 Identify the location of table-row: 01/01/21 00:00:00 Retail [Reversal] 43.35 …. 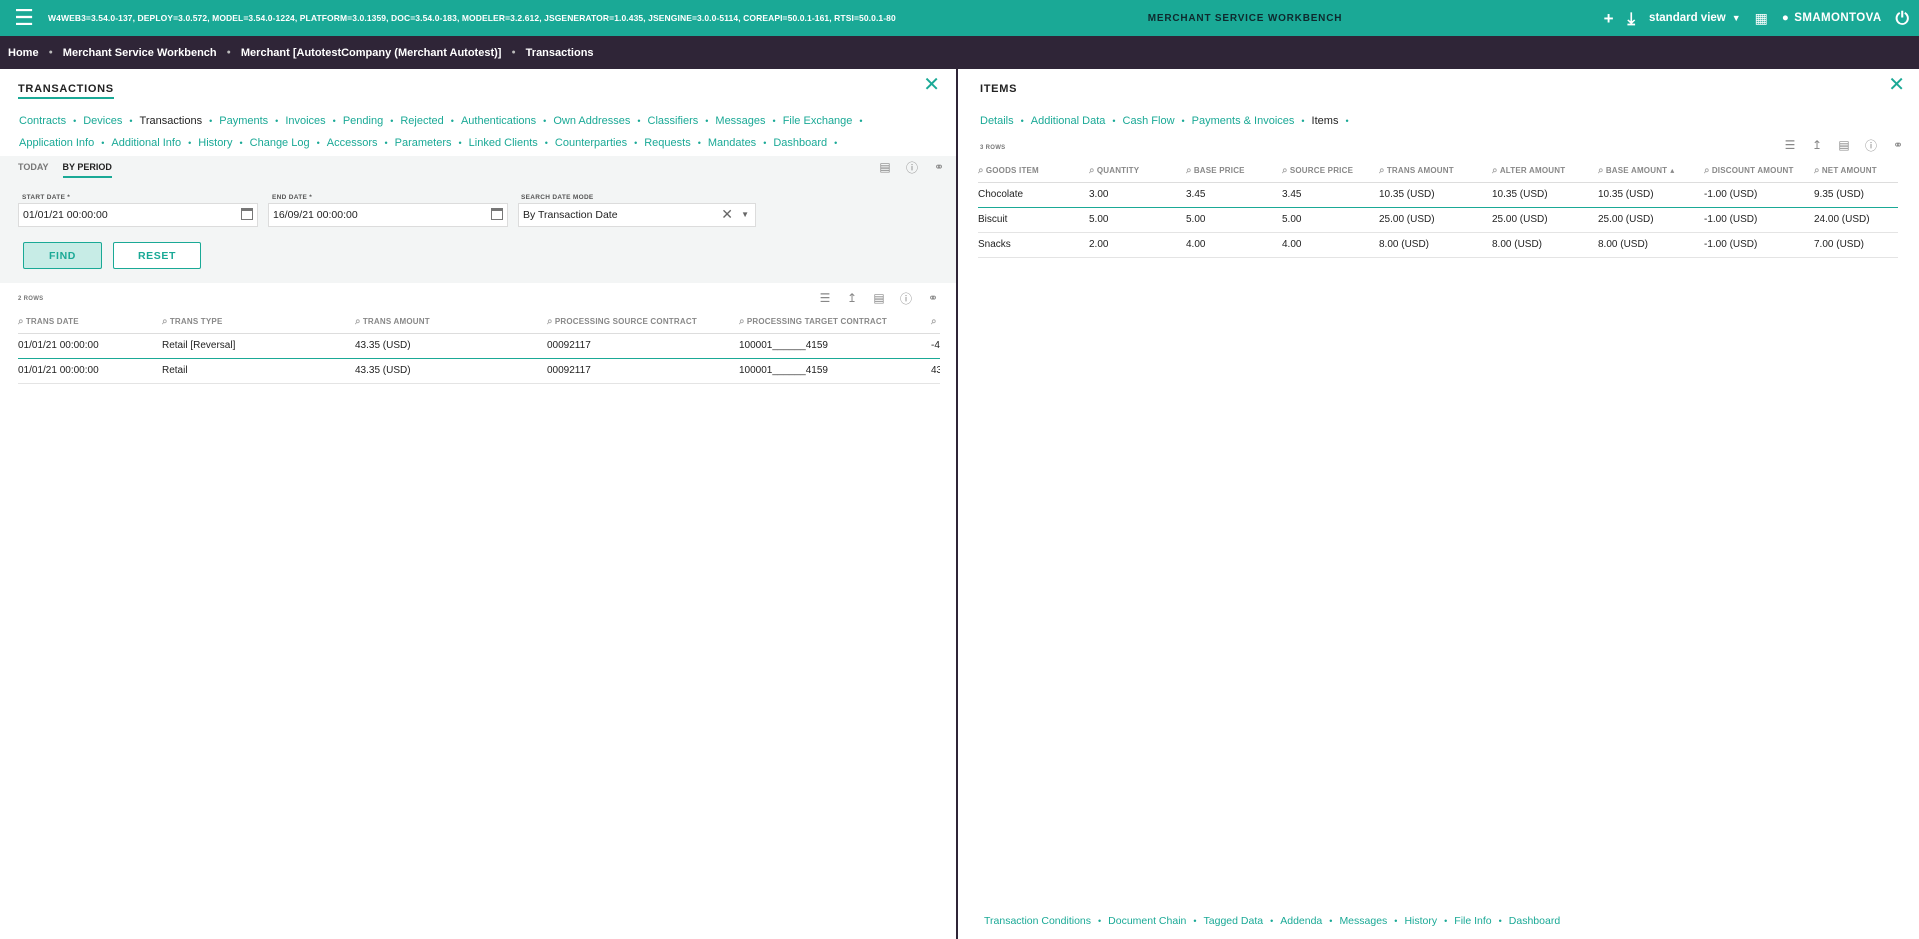
(479, 346).